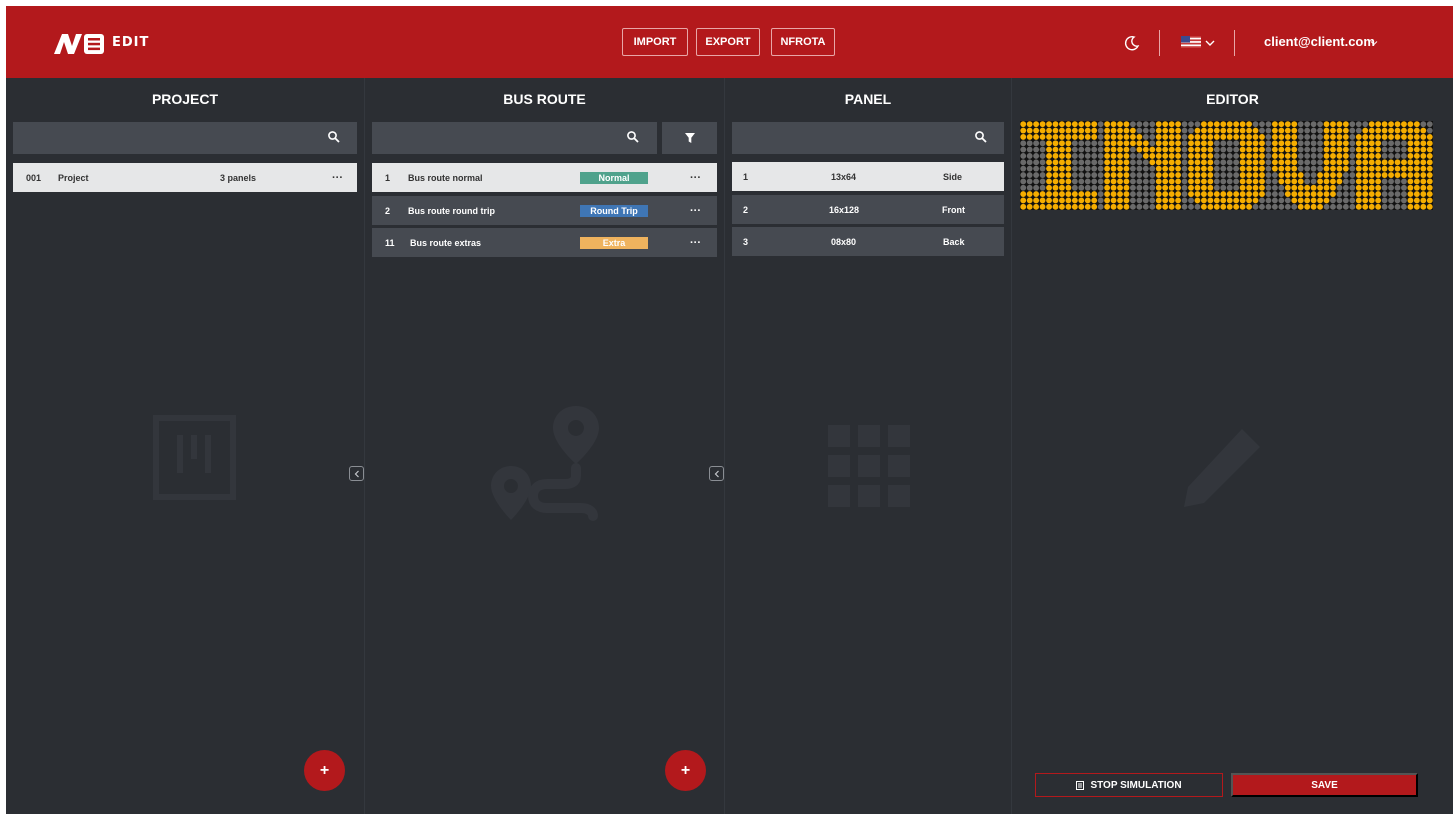 The image size is (1453, 814). Describe the element at coordinates (544, 242) in the screenshot. I see `bus-route-row: 11 Bus route extras Extra ···` at that location.